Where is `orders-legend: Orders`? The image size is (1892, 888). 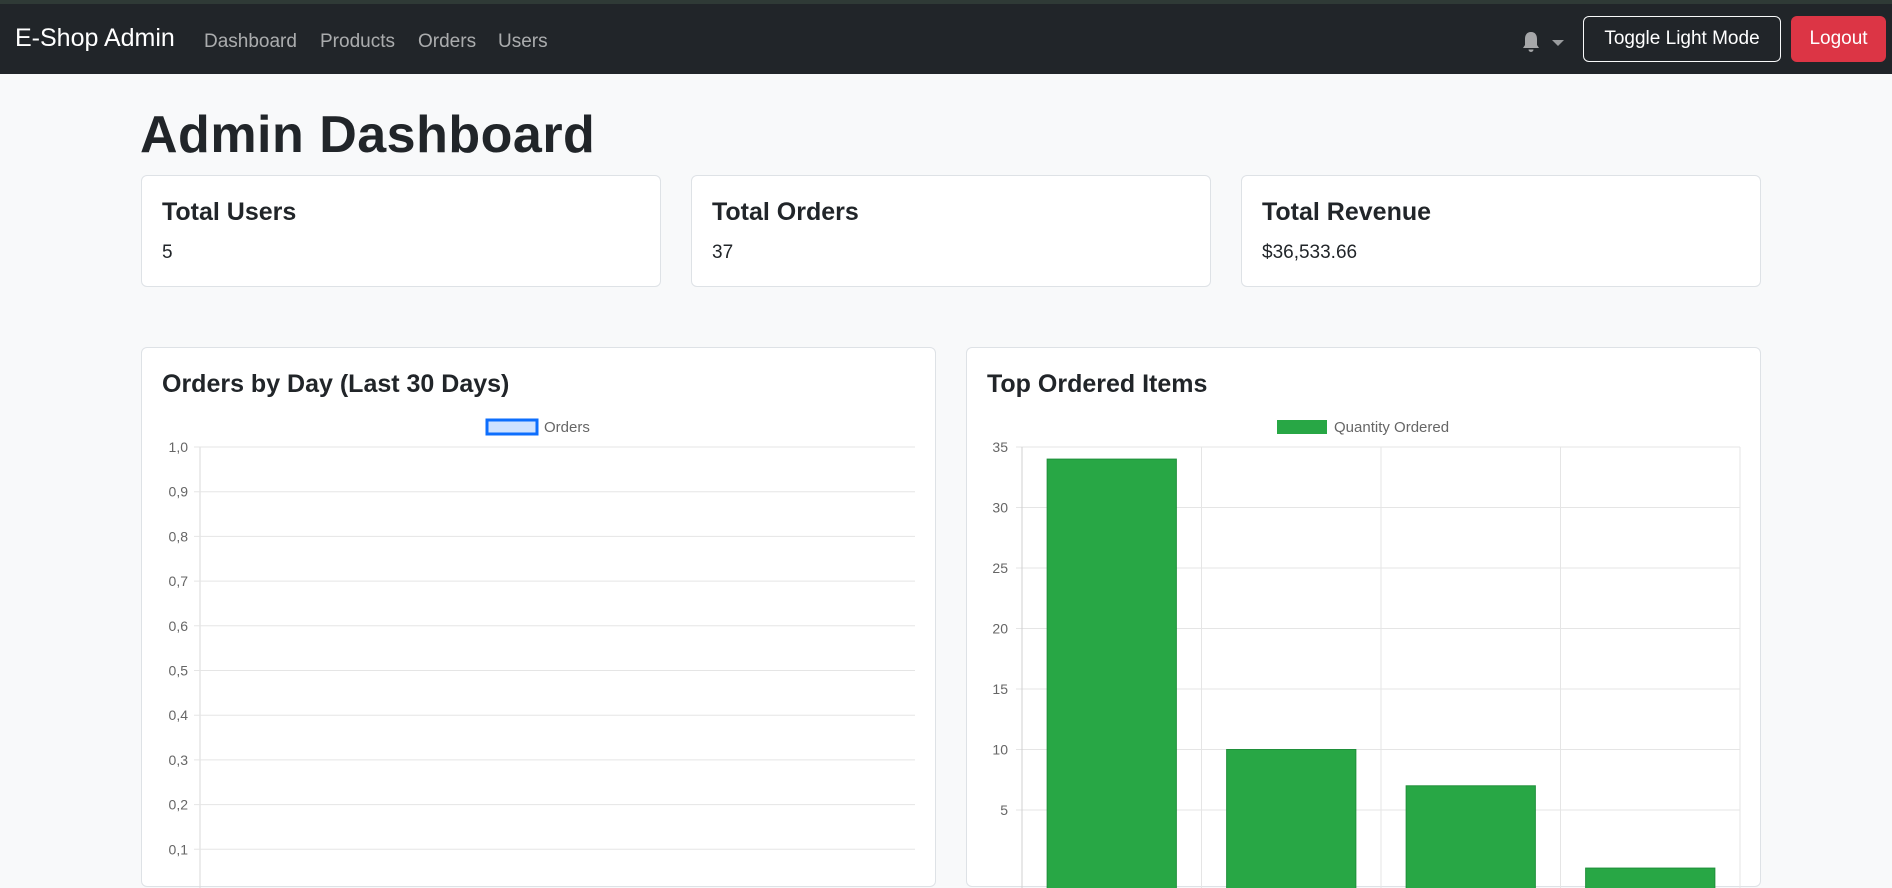
orders-legend: Orders is located at coordinates (538, 427).